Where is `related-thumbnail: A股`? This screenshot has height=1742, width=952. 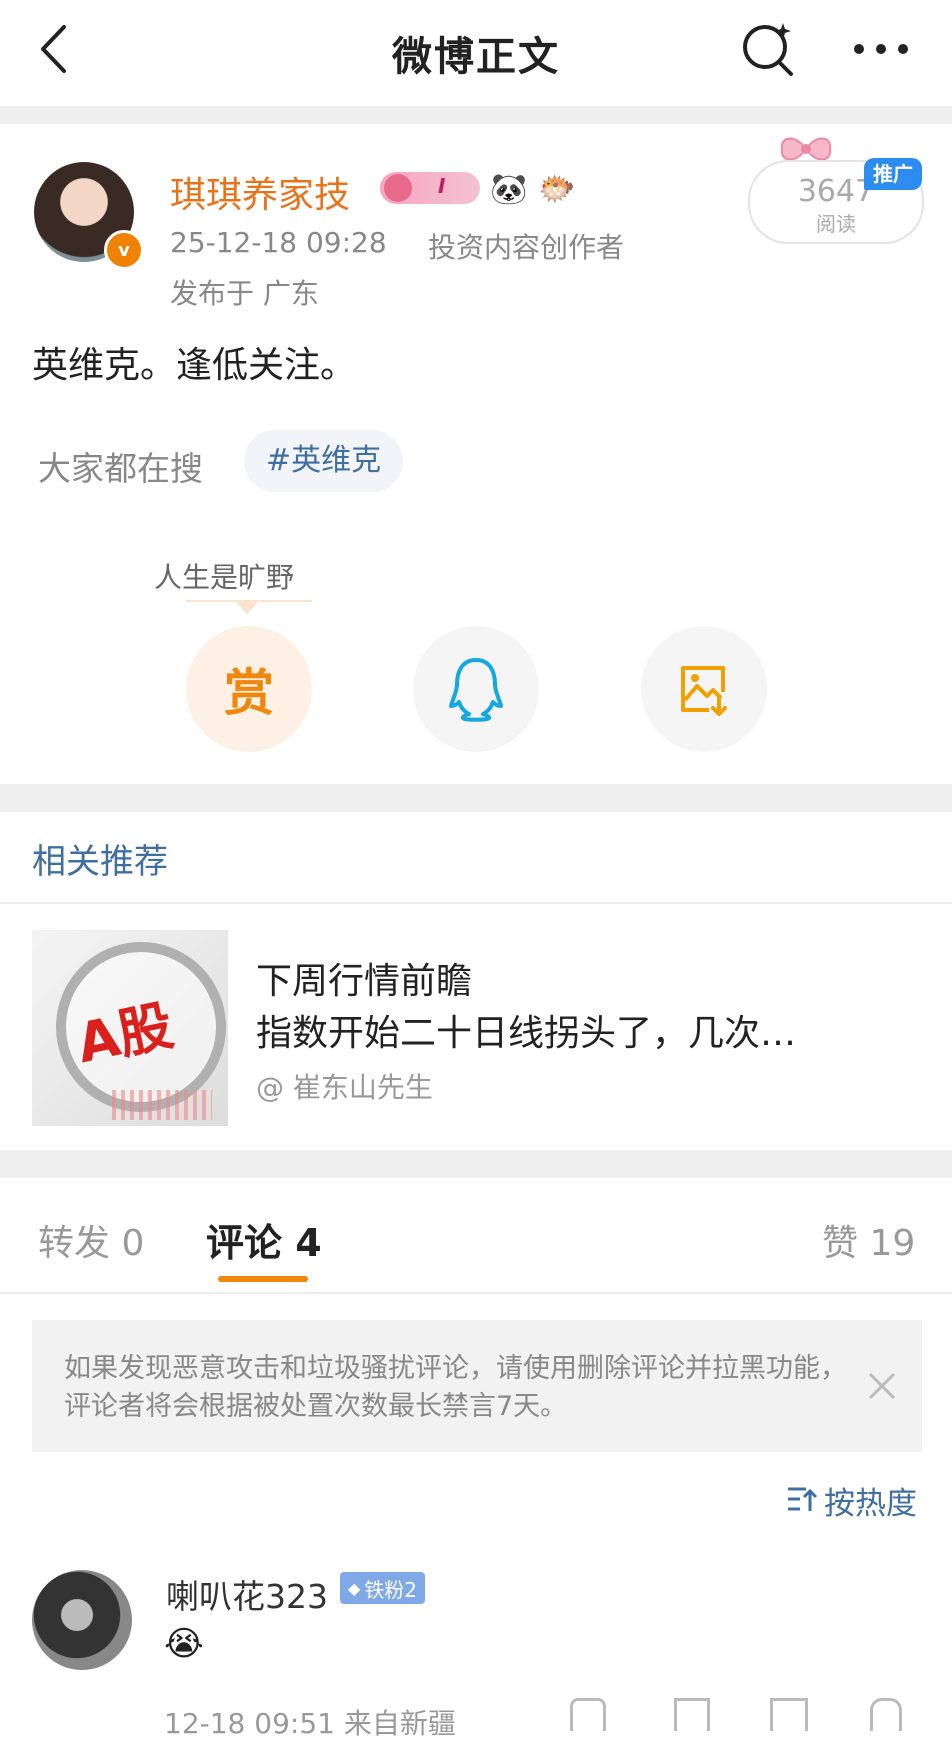 related-thumbnail: A股 is located at coordinates (130, 1028).